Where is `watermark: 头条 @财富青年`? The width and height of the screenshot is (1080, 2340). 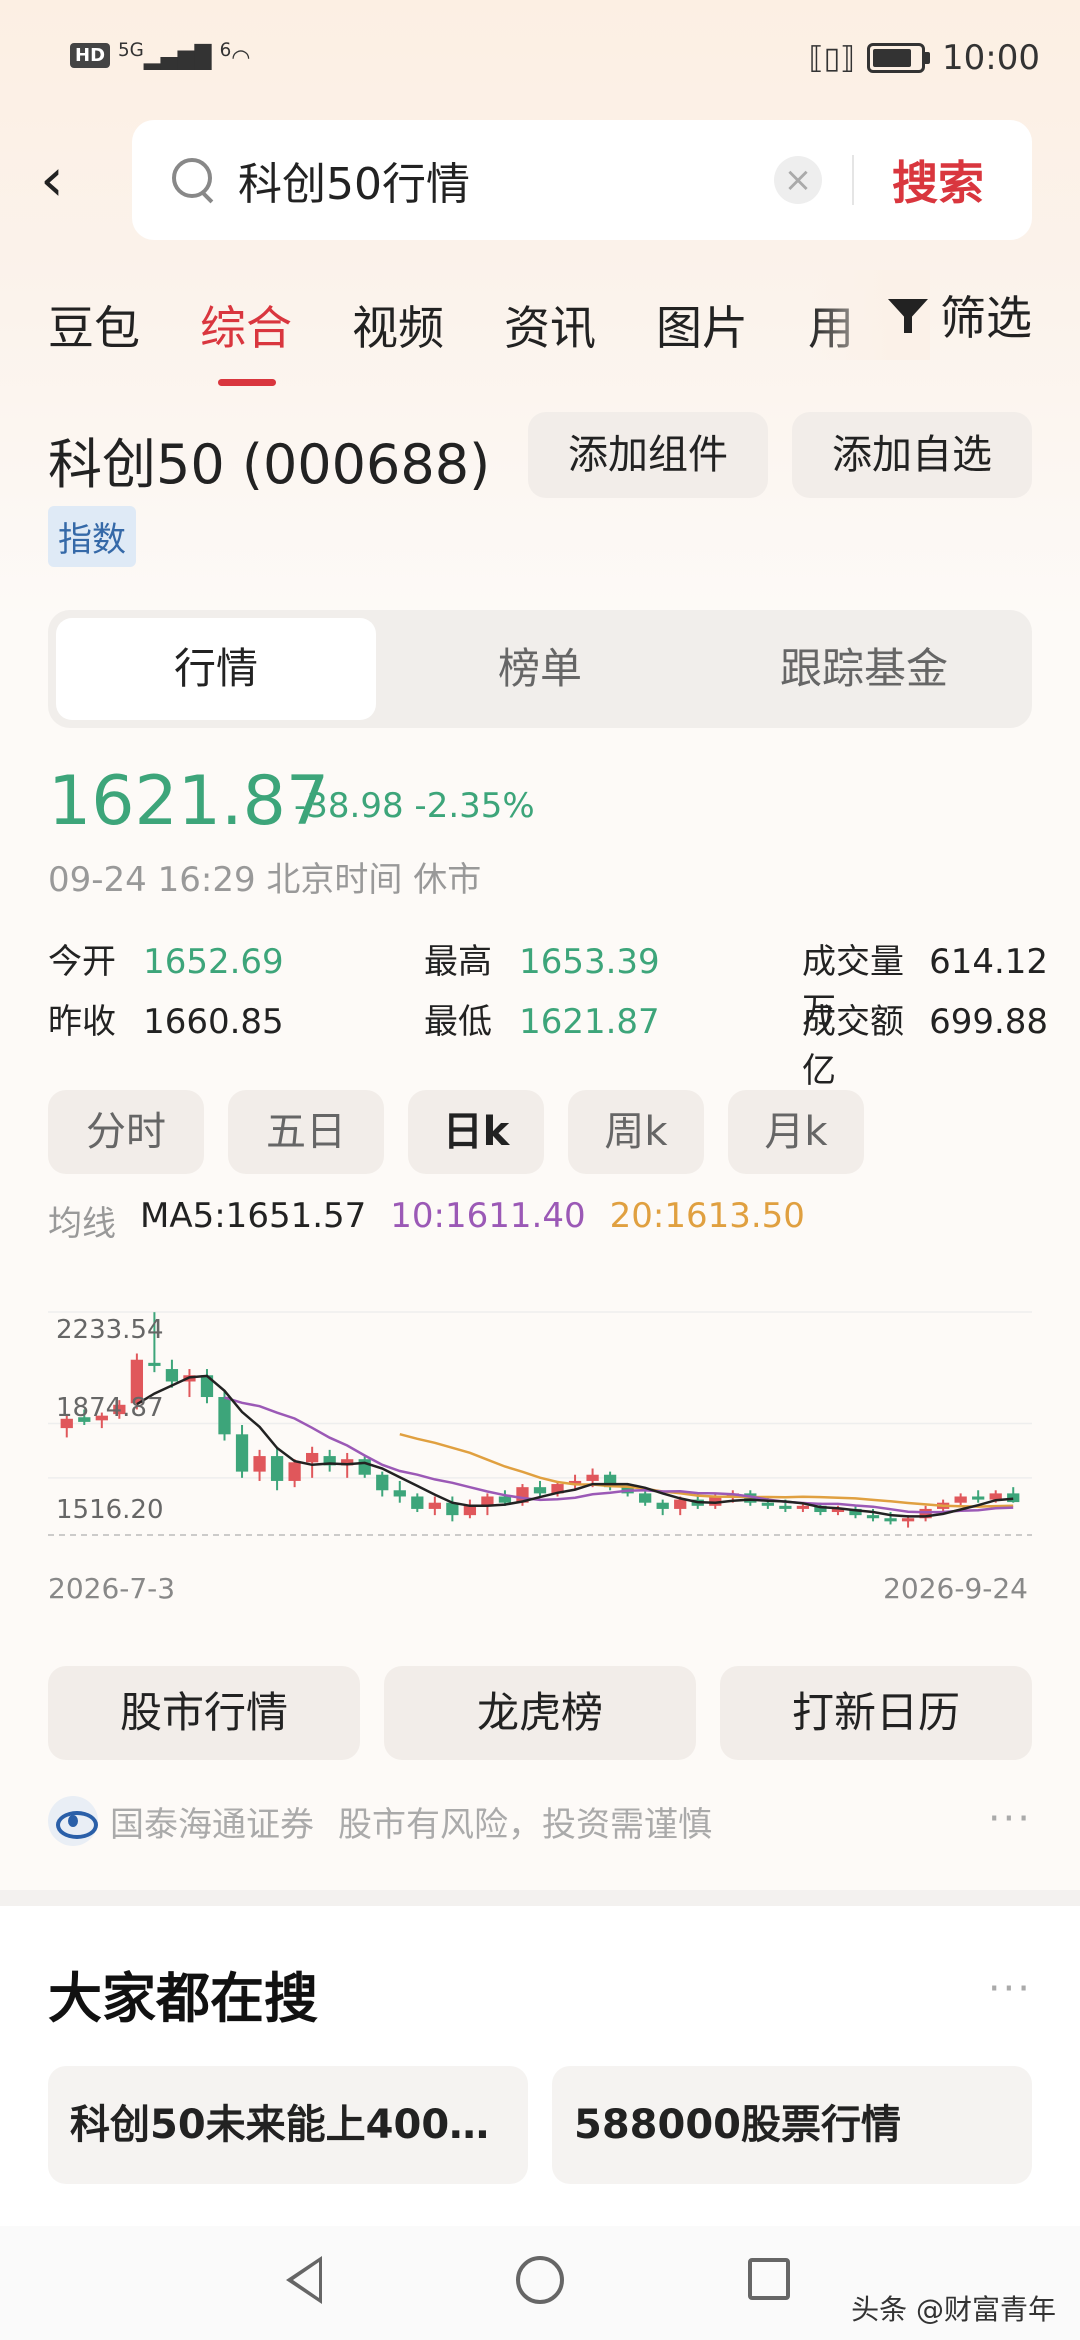 watermark: 头条 @财富青年 is located at coordinates (953, 2309).